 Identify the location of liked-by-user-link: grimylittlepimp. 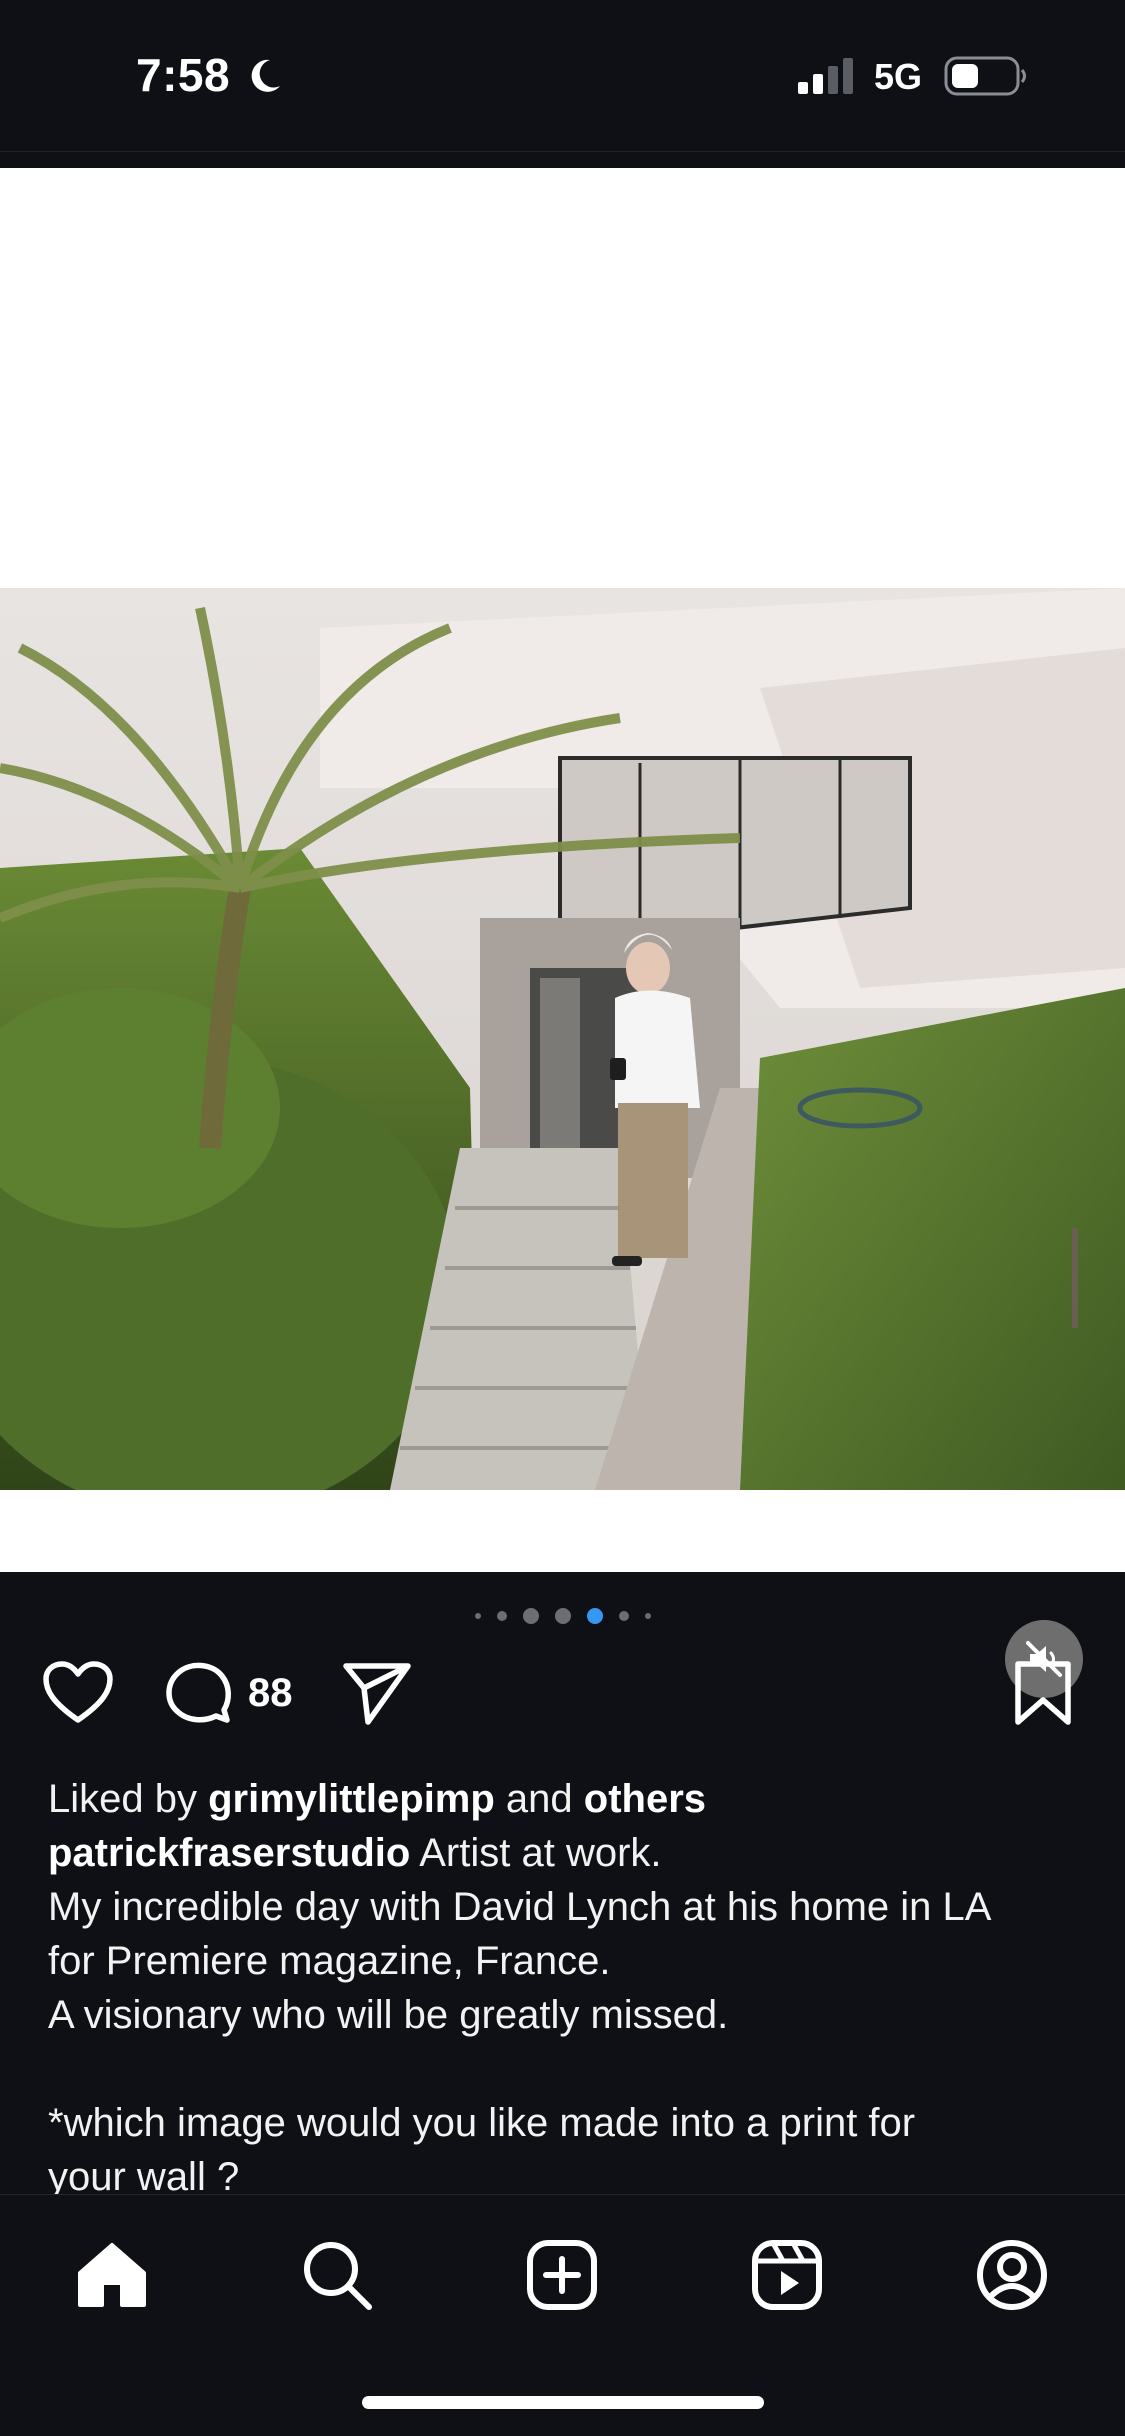
(351, 1799).